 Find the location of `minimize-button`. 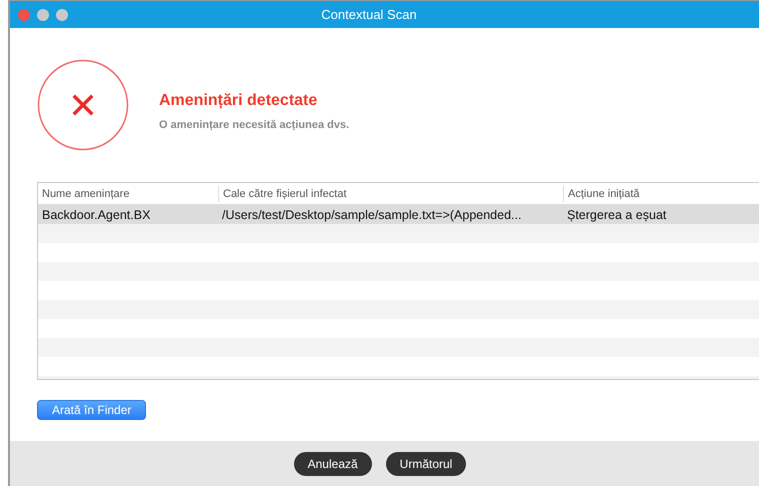

minimize-button is located at coordinates (43, 14).